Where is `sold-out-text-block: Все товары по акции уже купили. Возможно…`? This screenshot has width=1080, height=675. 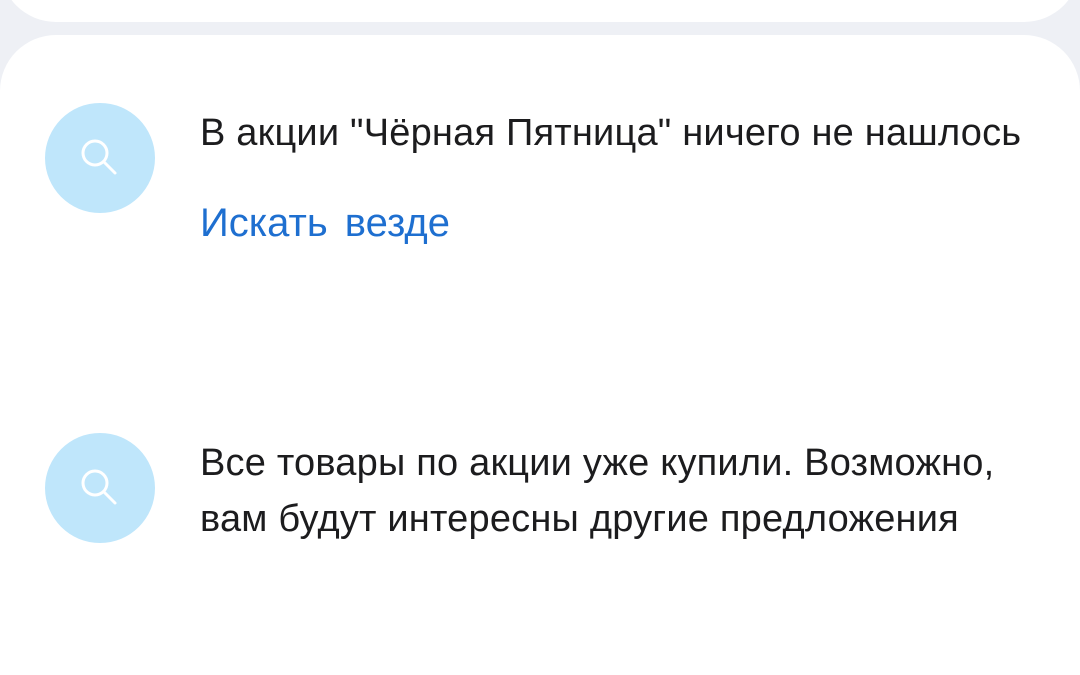
sold-out-text-block: Все товары по акции уже купили. Возможно… is located at coordinates (630, 490).